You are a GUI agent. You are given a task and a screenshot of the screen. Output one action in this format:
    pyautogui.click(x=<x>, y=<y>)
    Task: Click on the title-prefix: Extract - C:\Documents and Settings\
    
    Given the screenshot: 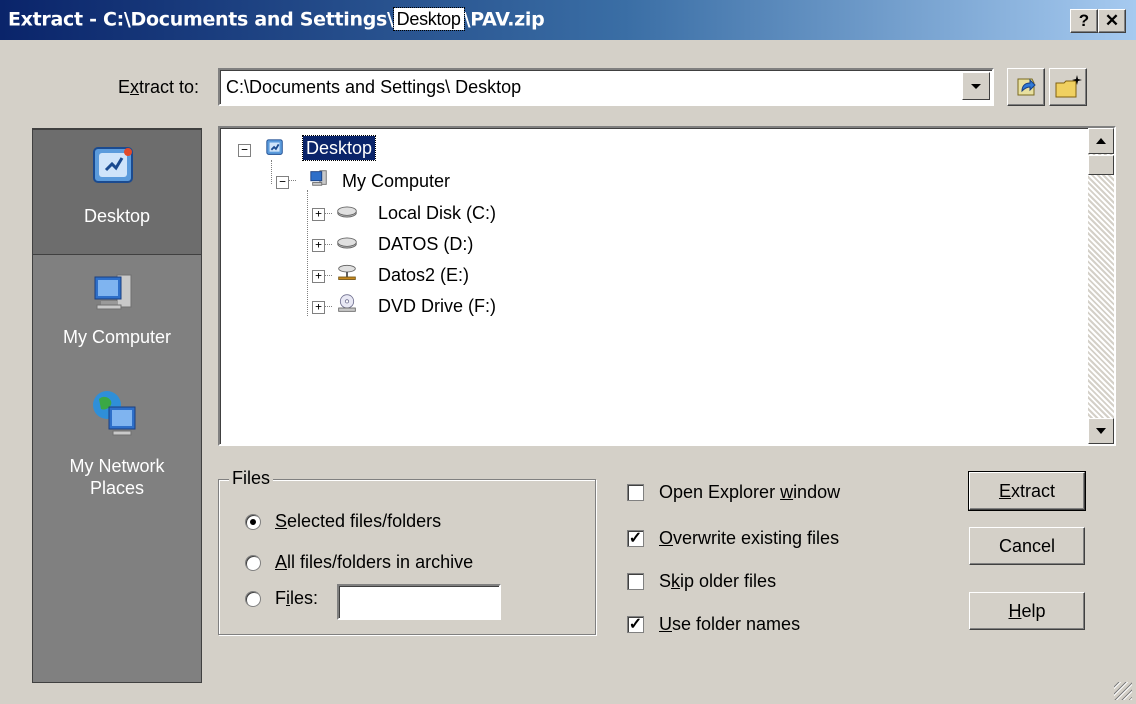 What is the action you would take?
    pyautogui.click(x=201, y=19)
    